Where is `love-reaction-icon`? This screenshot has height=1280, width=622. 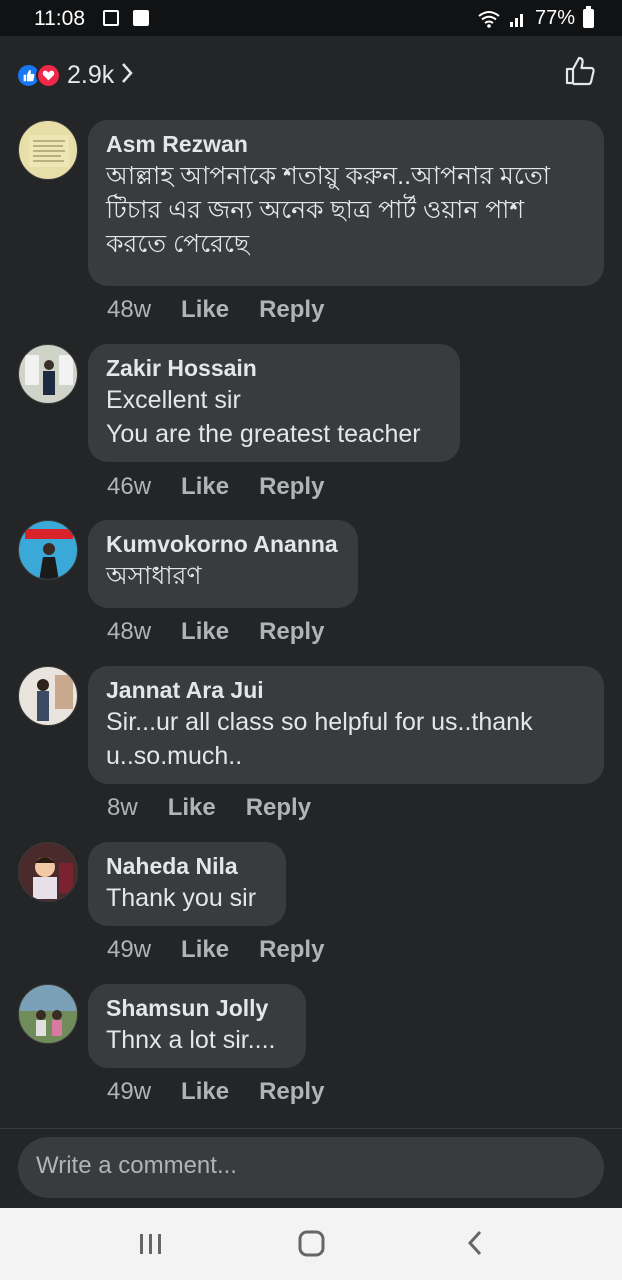 love-reaction-icon is located at coordinates (48, 75).